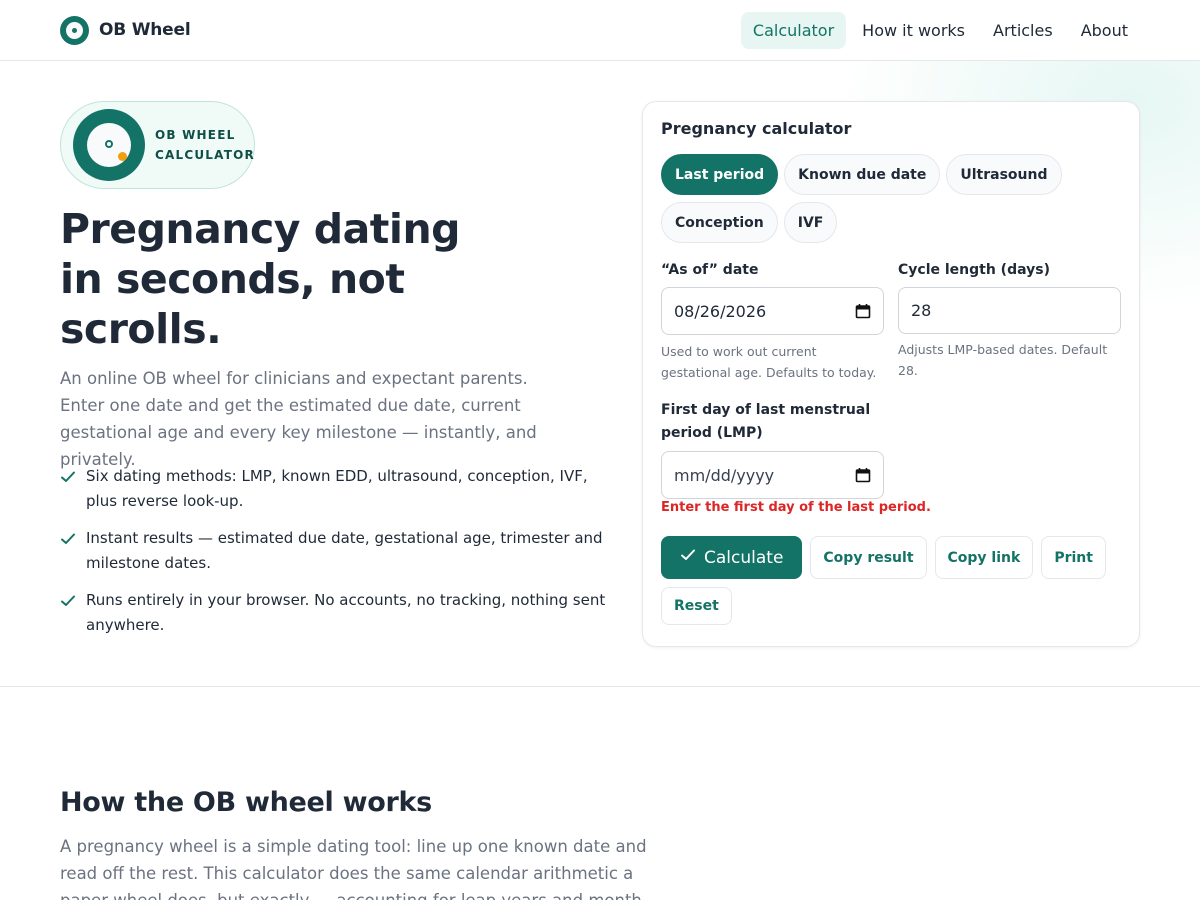 The image size is (1200, 900). Describe the element at coordinates (205, 155) in the screenshot. I see `badge-line-2: CALCULATOR` at that location.